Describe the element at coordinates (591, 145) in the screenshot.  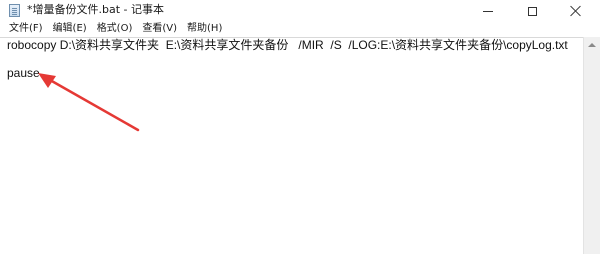
I see `vertical-scrollbar` at that location.